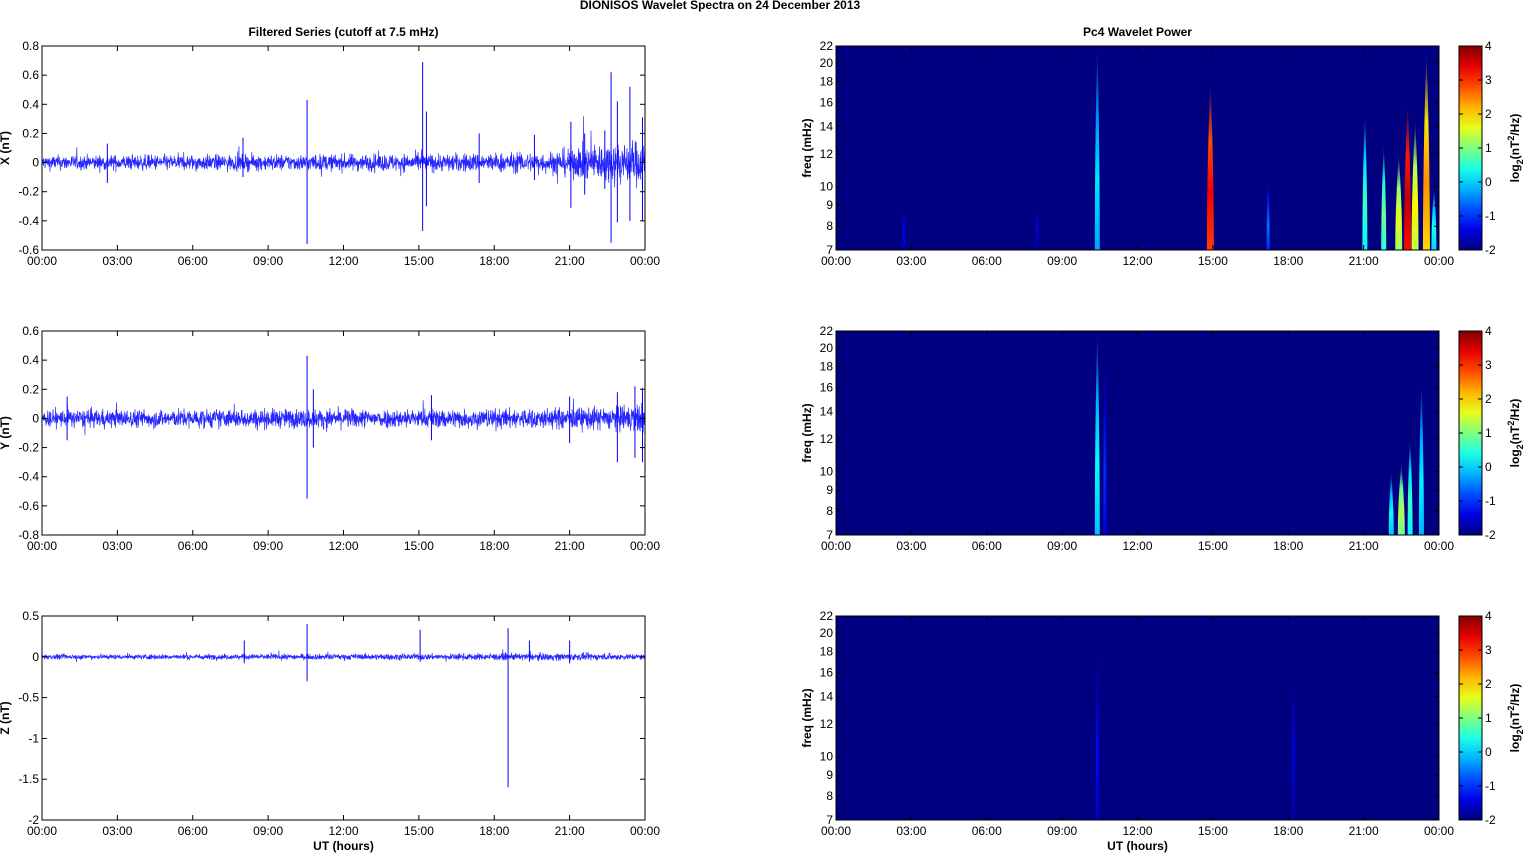 The width and height of the screenshot is (1525, 859). I want to click on x-axis-label: UT (hours), so click(1137, 846).